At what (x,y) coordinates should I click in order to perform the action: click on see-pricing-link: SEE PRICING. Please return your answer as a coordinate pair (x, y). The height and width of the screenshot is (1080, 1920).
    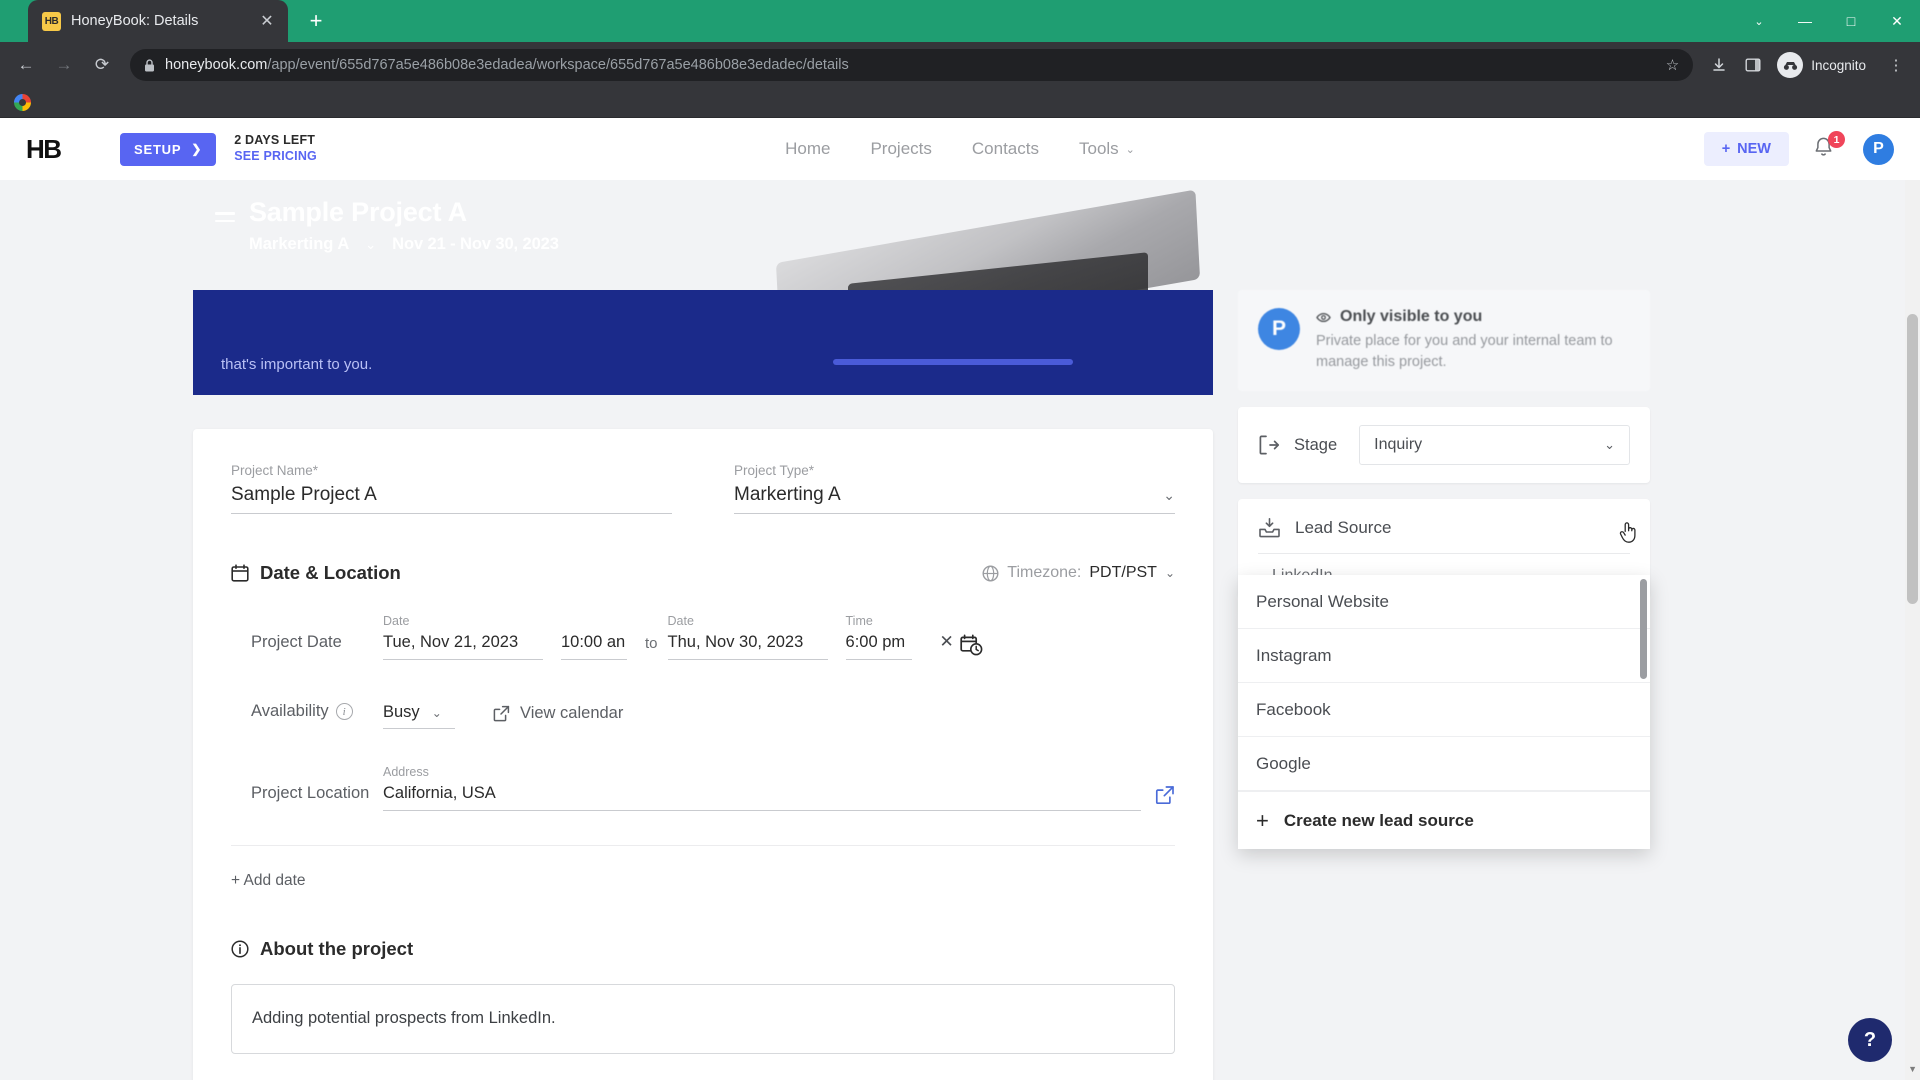
    Looking at the image, I should click on (275, 157).